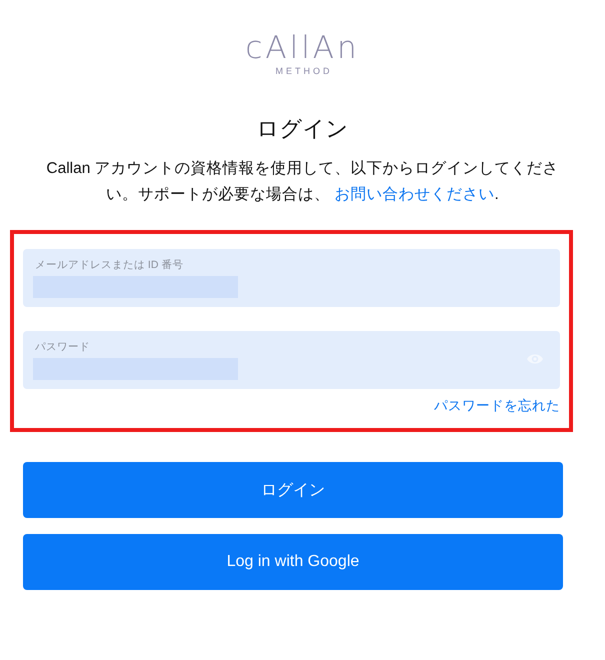  I want to click on logo-wordmark: cAllAn, so click(302, 48).